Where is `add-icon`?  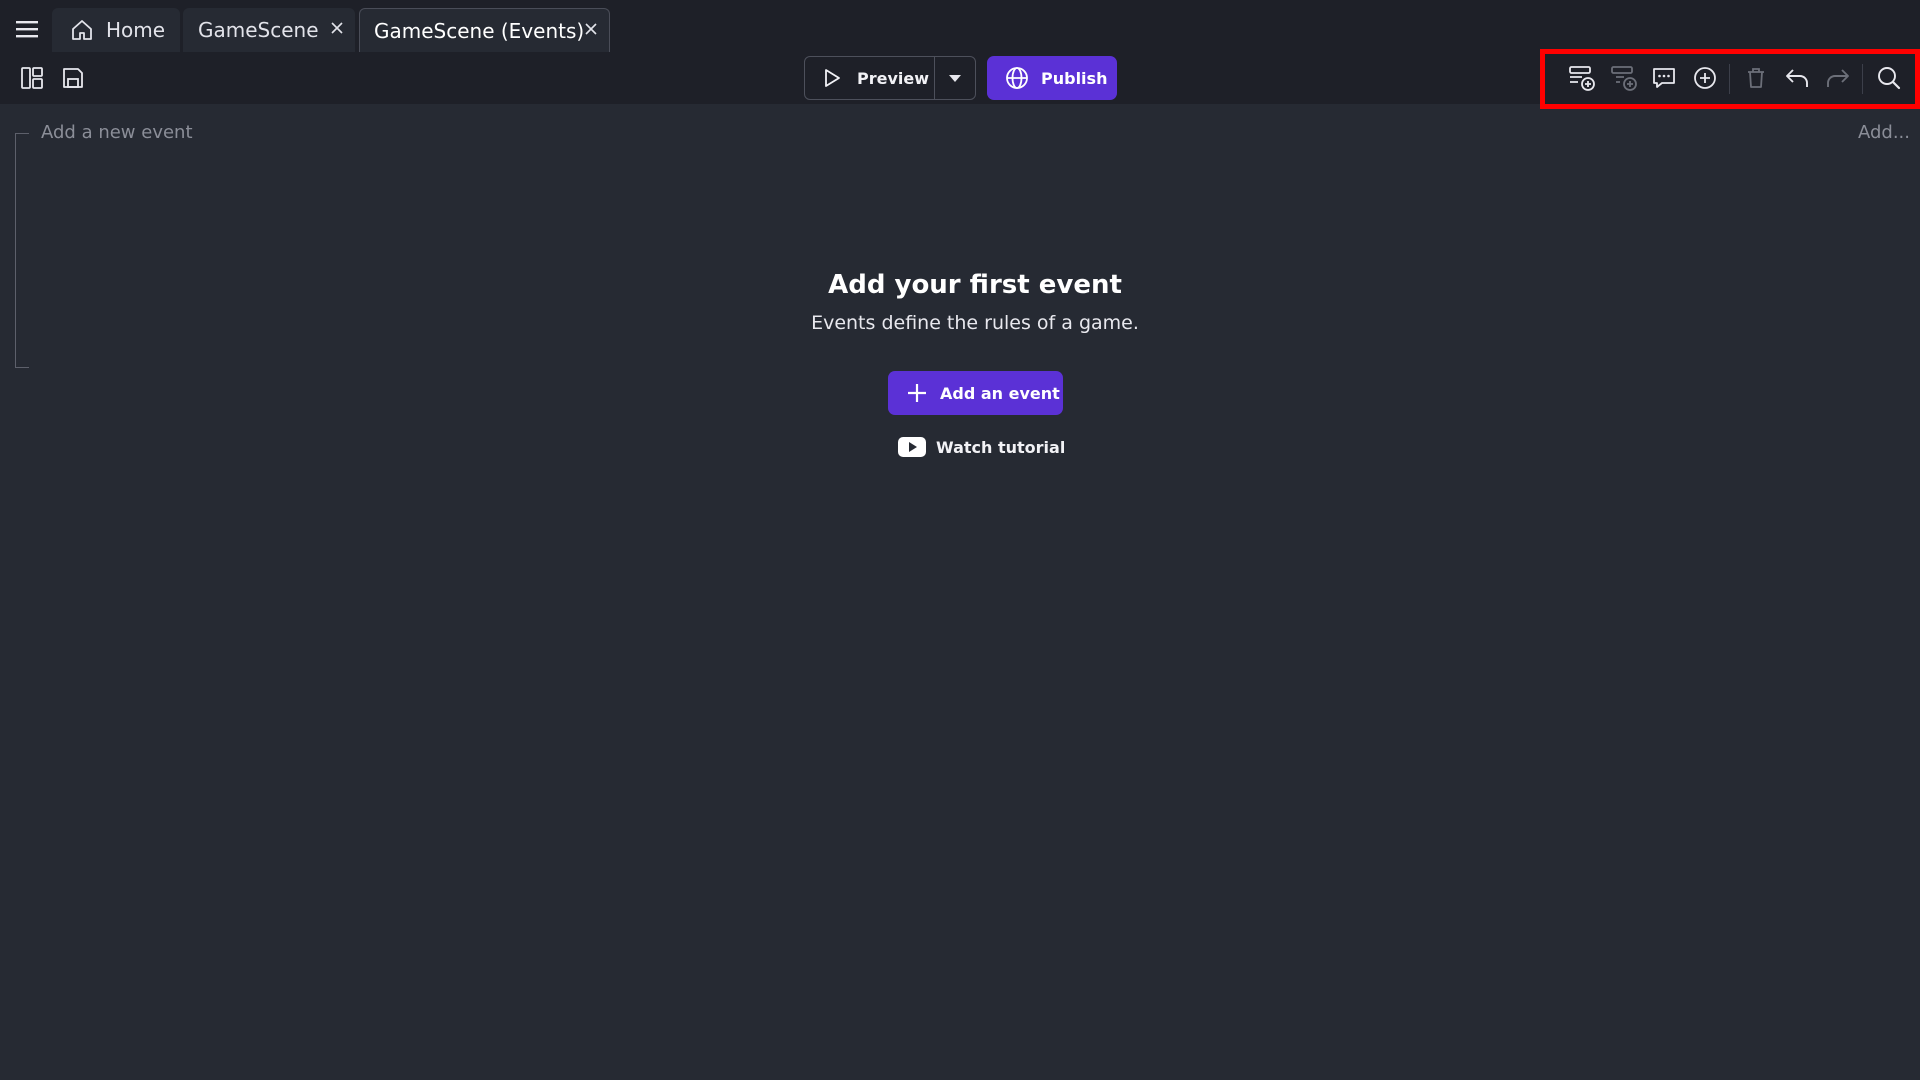 add-icon is located at coordinates (1705, 78).